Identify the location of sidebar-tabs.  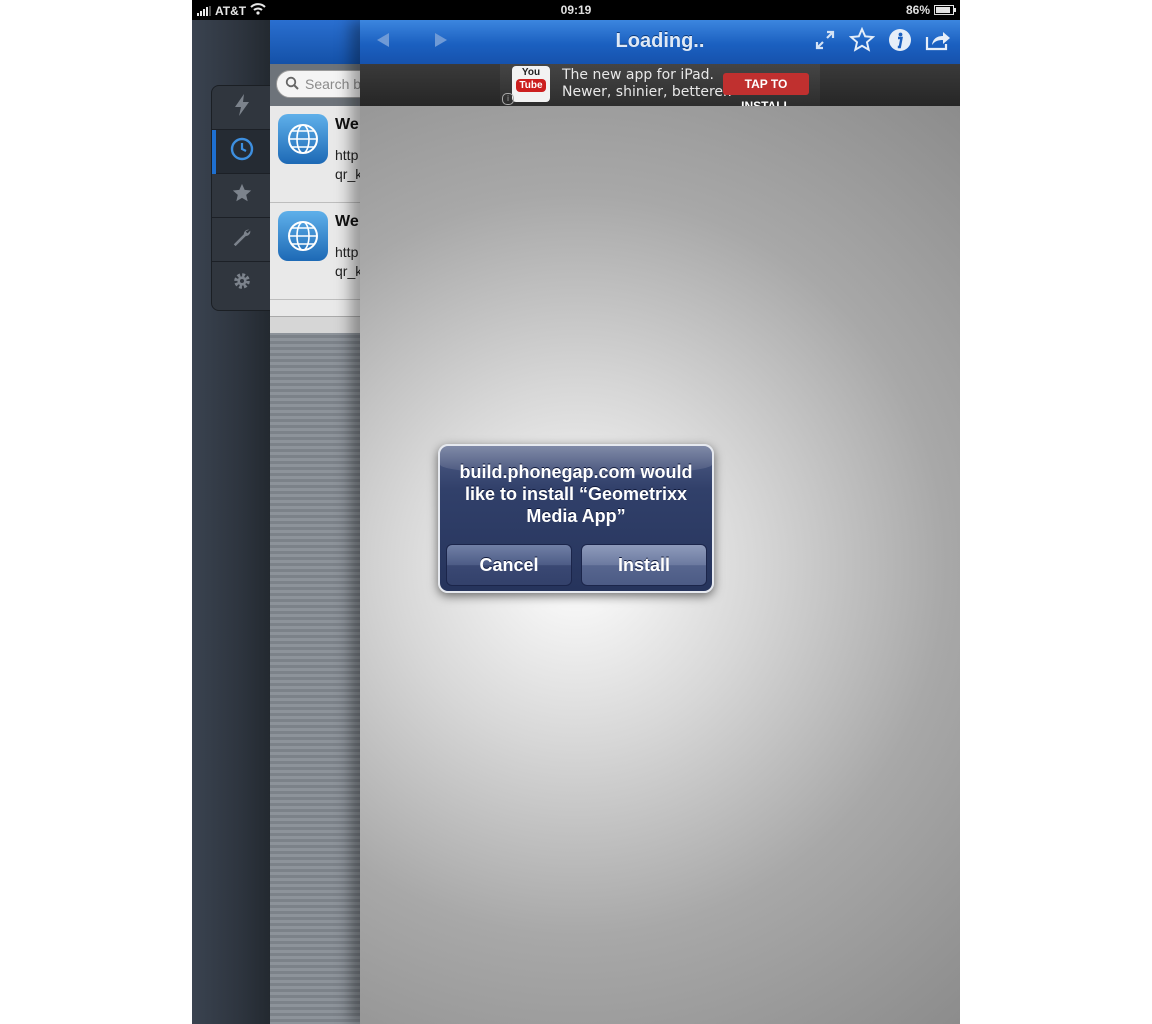
(242, 198).